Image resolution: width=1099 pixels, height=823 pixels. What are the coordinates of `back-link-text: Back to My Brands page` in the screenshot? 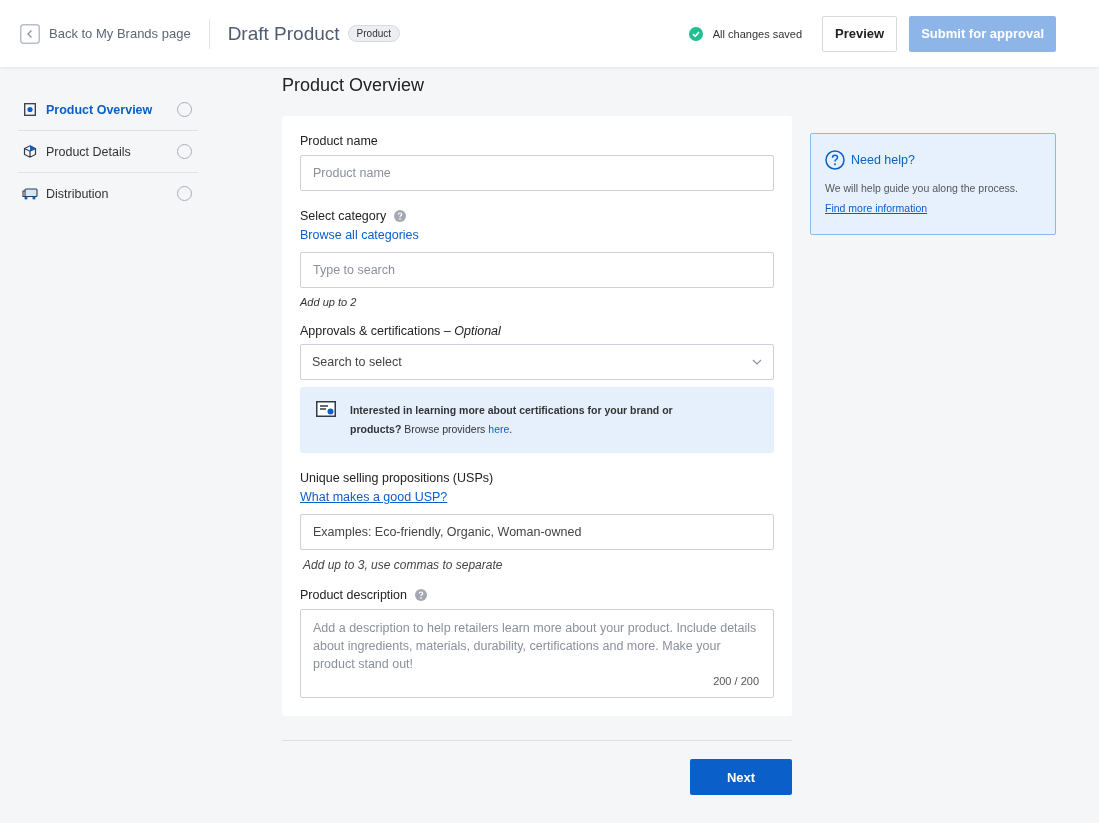 It's located at (120, 33).